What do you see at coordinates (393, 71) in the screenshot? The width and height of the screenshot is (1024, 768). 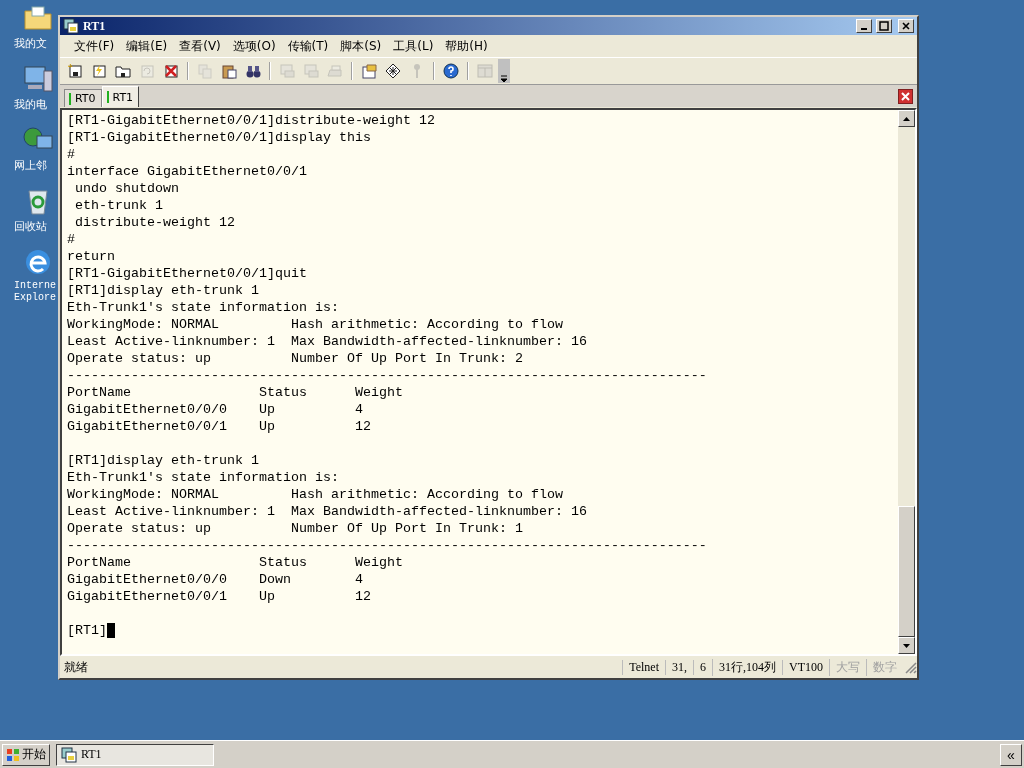 I see `keymap-icon` at bounding box center [393, 71].